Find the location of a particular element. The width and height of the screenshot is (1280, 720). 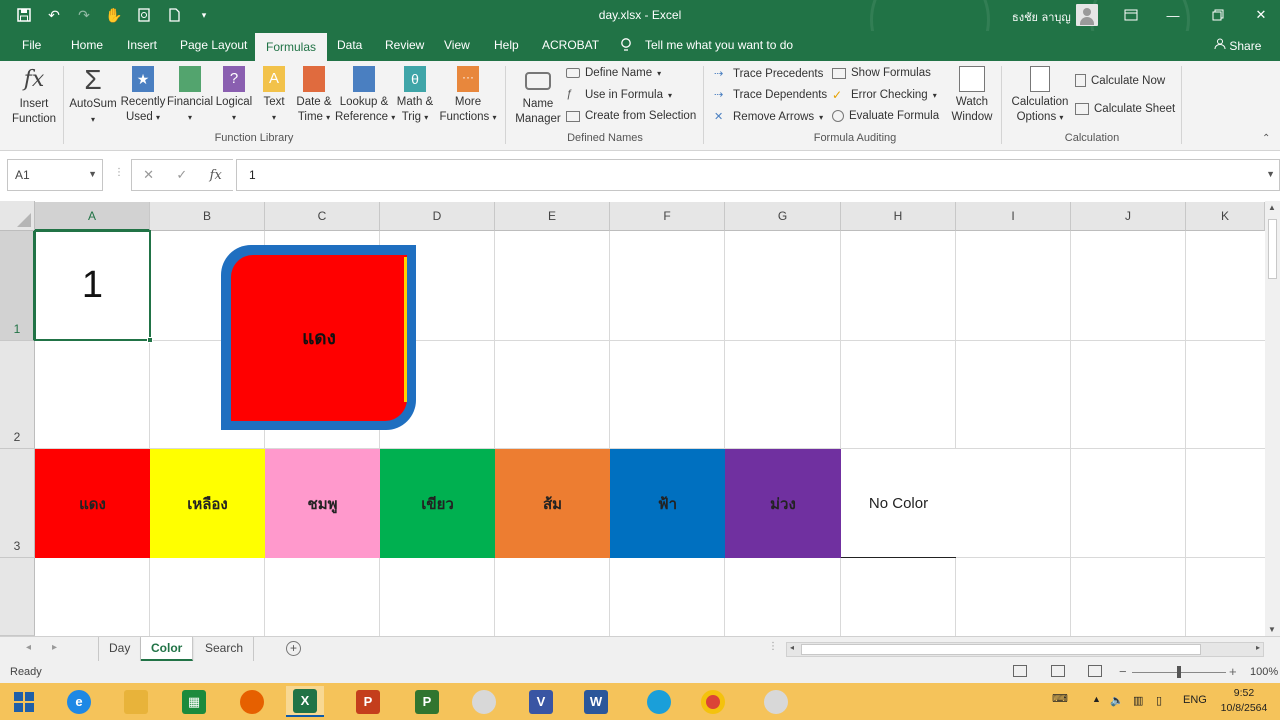

undo-icon: ↶ is located at coordinates (54, 15).